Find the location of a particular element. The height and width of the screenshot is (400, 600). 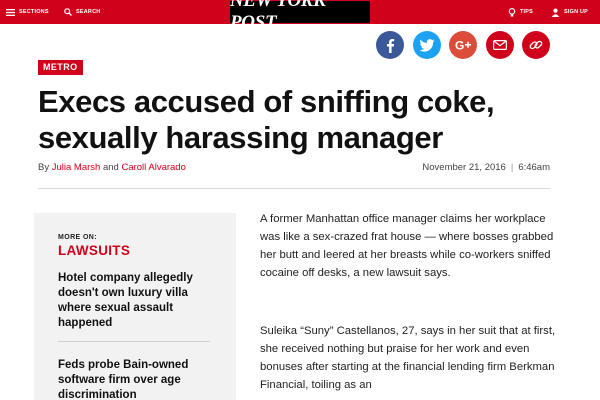

search-button: SEARCH is located at coordinates (82, 12).